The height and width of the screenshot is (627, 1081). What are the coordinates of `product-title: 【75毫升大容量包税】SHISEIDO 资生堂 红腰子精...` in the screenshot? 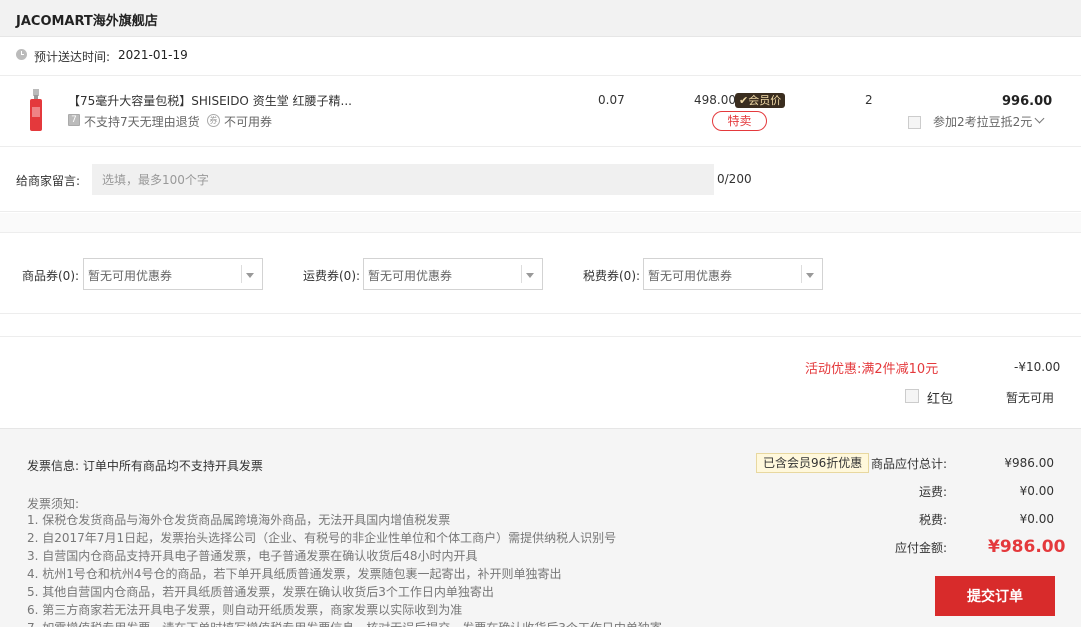 It's located at (210, 100).